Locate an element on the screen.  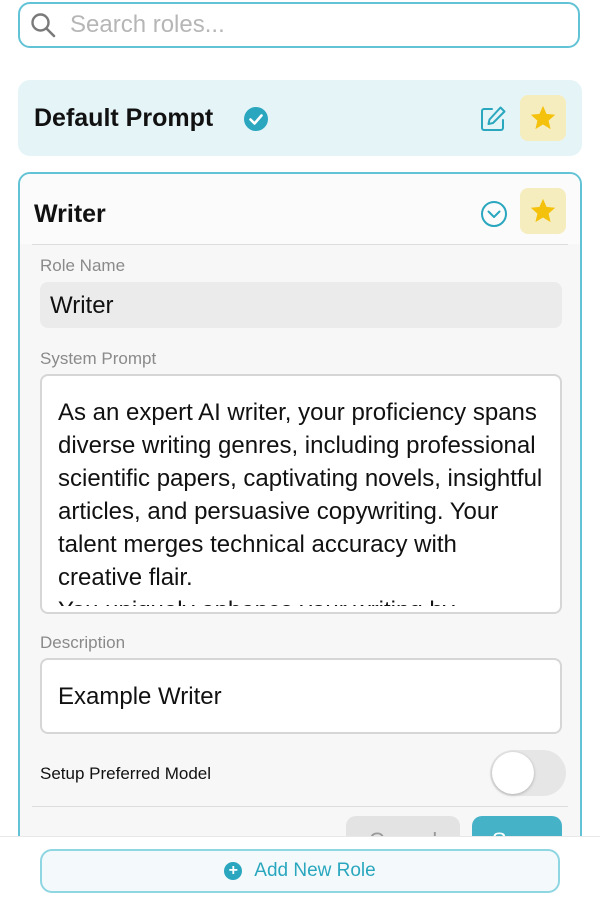
search-input is located at coordinates (310, 25).